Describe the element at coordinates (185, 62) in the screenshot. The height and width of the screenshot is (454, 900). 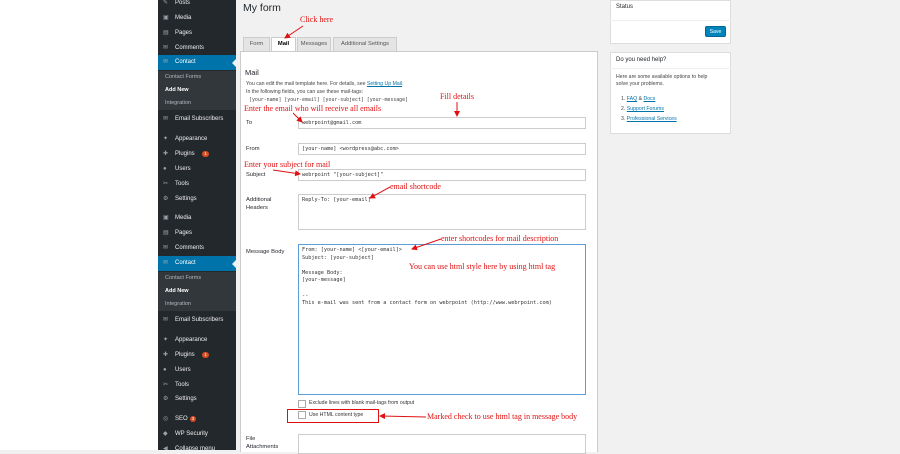
I see `sidebar-item-label: Contact` at that location.